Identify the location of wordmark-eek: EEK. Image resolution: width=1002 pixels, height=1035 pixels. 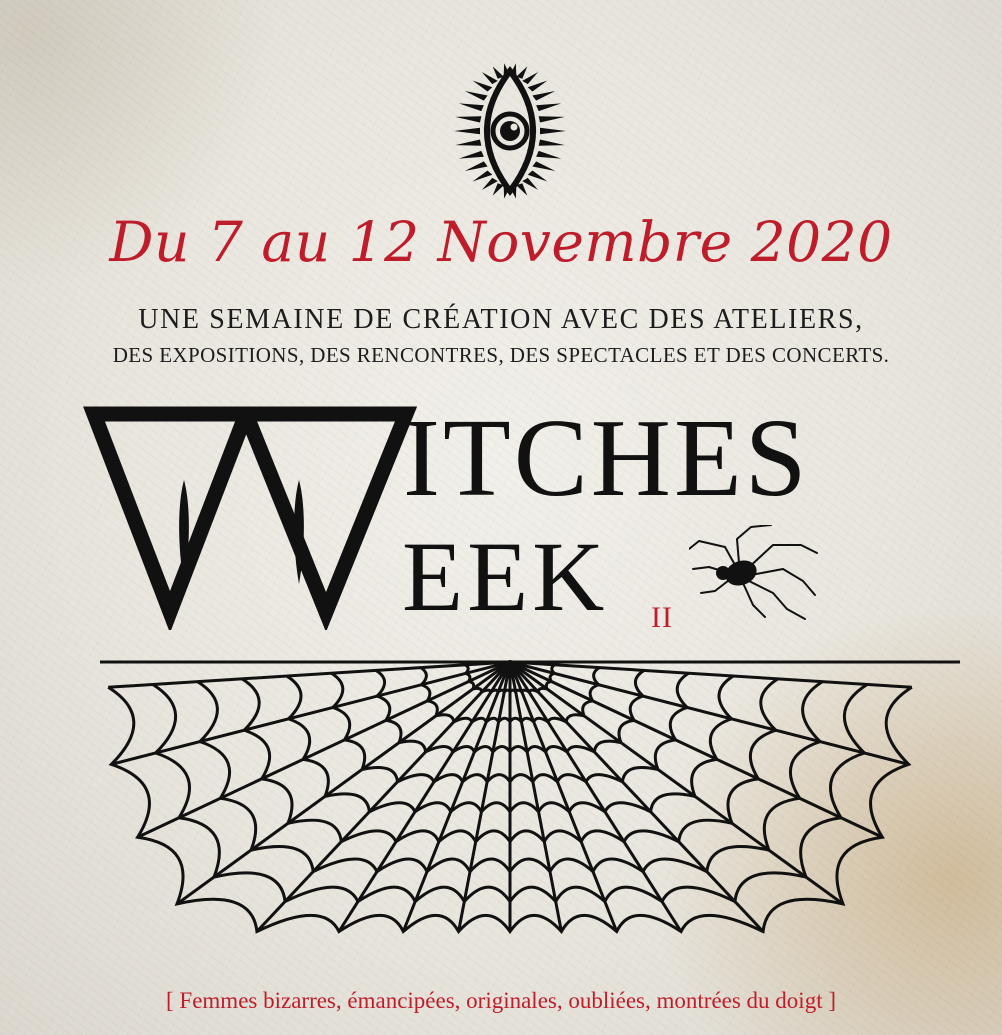
(505, 576).